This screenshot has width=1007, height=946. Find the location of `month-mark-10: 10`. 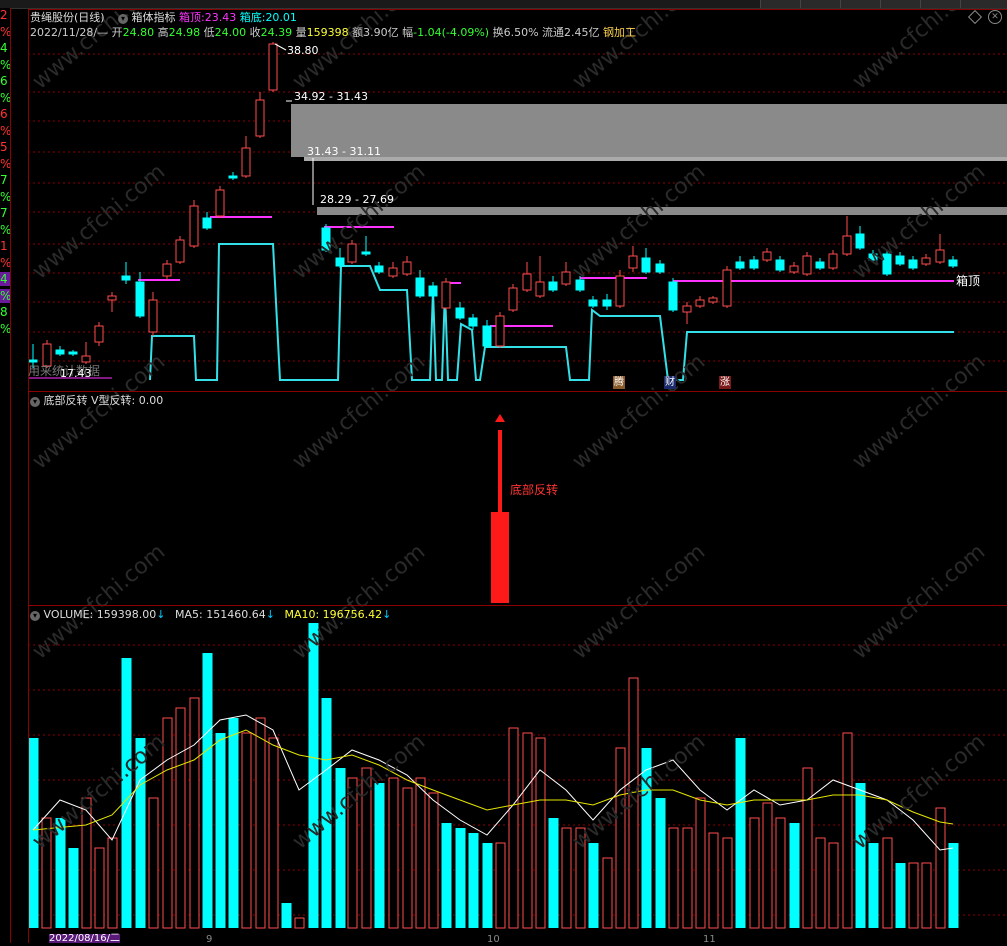

month-mark-10: 10 is located at coordinates (493, 939).